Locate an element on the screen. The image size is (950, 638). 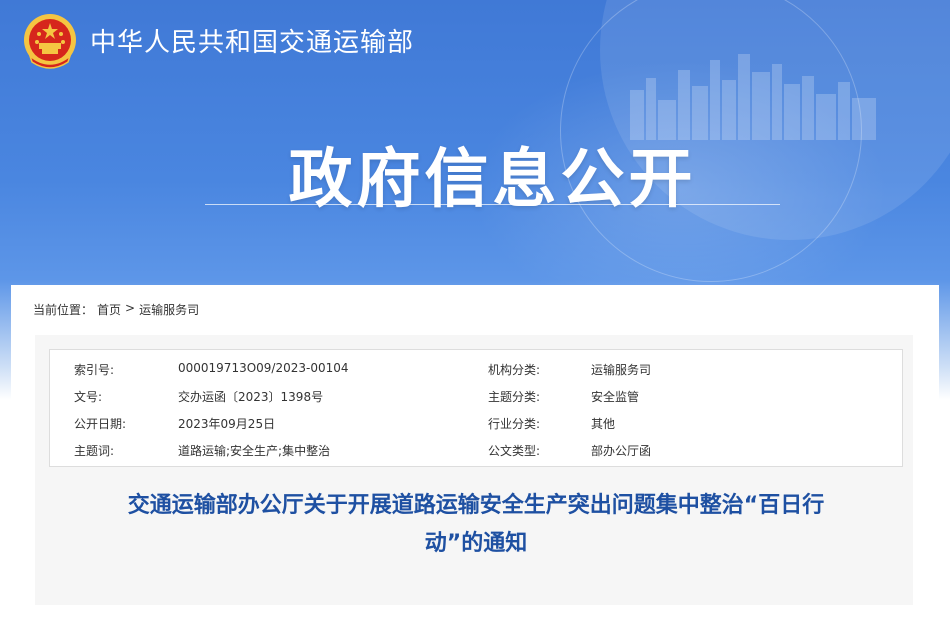
metadata-row: 文号: 交办运函〔2023〕1398号 主题分类: 安全监管 is located at coordinates (476, 396).